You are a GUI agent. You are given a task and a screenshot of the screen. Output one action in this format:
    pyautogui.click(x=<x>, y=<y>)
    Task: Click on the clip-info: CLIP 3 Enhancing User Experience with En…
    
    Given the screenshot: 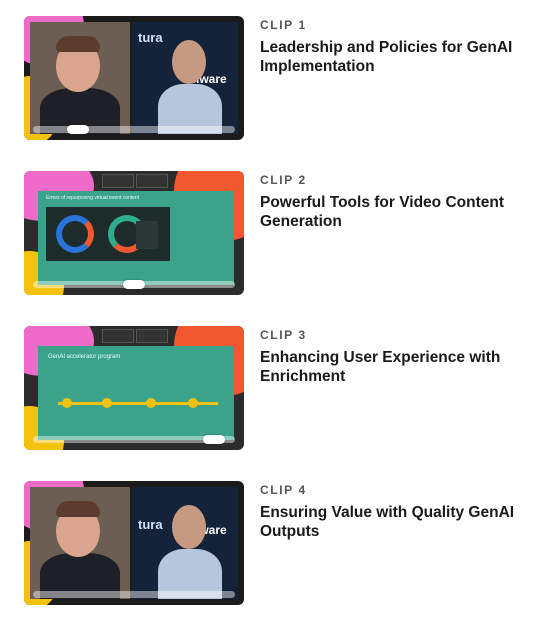 What is the action you would take?
    pyautogui.click(x=395, y=356)
    